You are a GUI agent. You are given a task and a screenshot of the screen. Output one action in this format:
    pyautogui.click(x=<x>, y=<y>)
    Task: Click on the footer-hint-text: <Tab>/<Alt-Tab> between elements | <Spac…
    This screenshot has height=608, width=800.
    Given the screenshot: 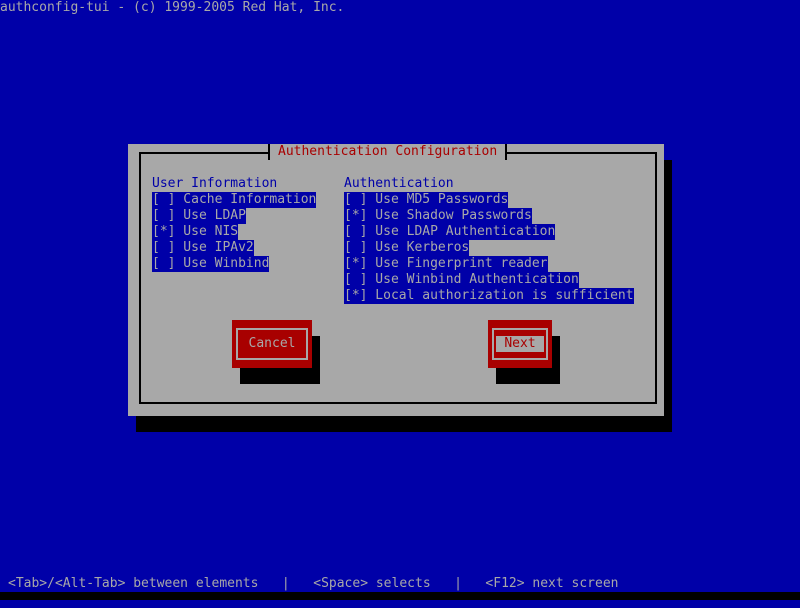 What is the action you would take?
    pyautogui.click(x=313, y=583)
    